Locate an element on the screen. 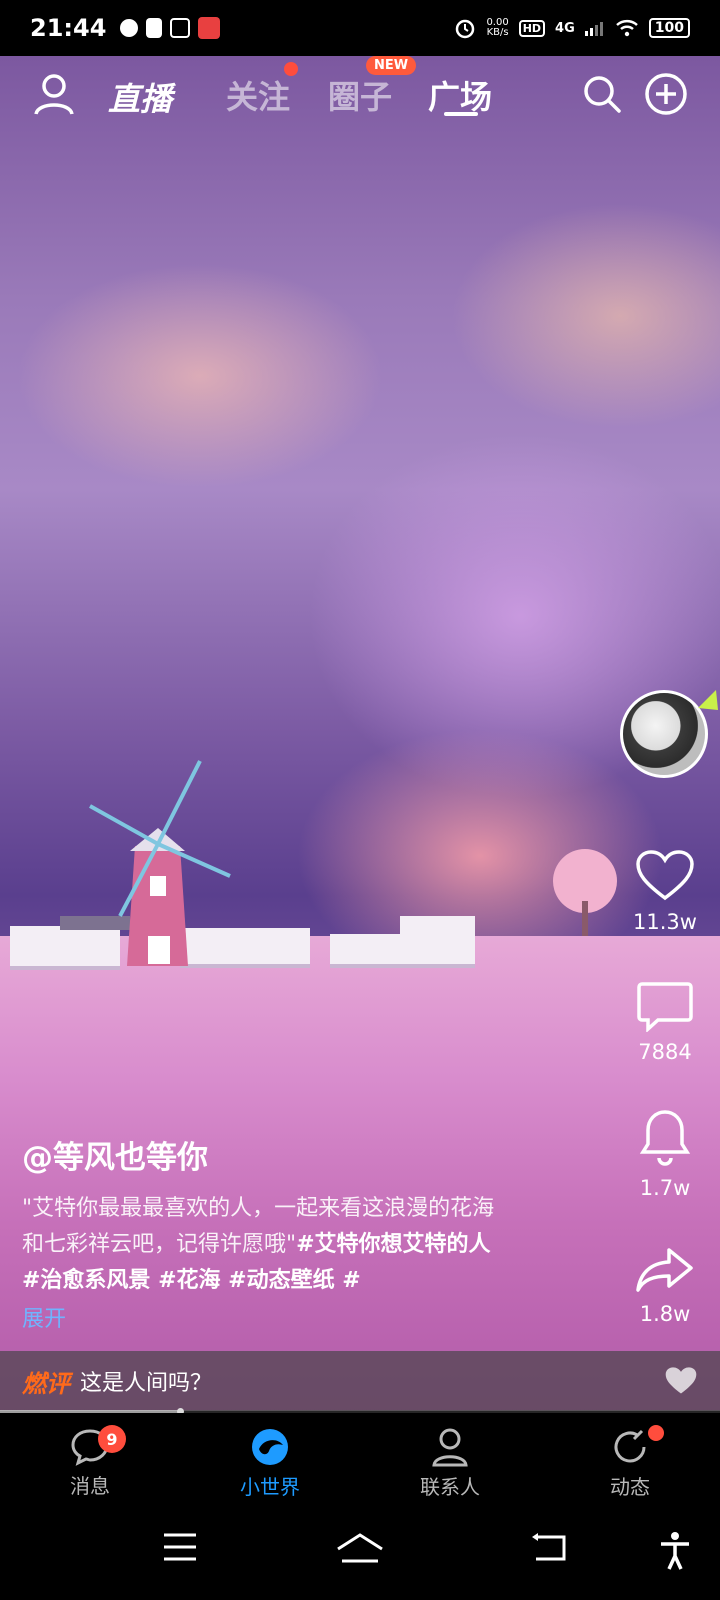 This screenshot has width=720, height=1600. contacts-icon is located at coordinates (450, 1447).